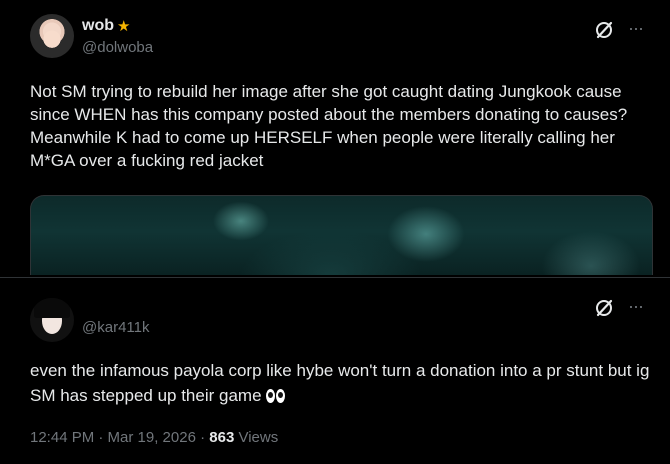 The height and width of the screenshot is (464, 670). What do you see at coordinates (275, 396) in the screenshot?
I see `eyes-emoji-icon` at bounding box center [275, 396].